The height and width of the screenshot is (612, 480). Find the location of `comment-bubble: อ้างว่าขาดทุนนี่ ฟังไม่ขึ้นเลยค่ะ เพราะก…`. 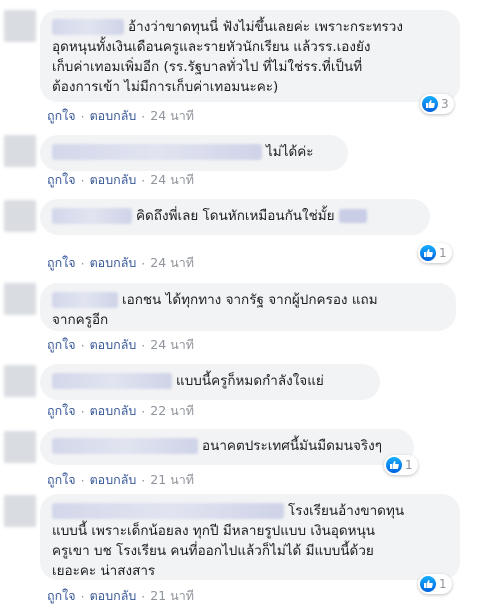

comment-bubble: อ้างว่าขาดทุนนี่ ฟังไม่ขึ้นเลยค่ะ เพราะก… is located at coordinates (250, 56).